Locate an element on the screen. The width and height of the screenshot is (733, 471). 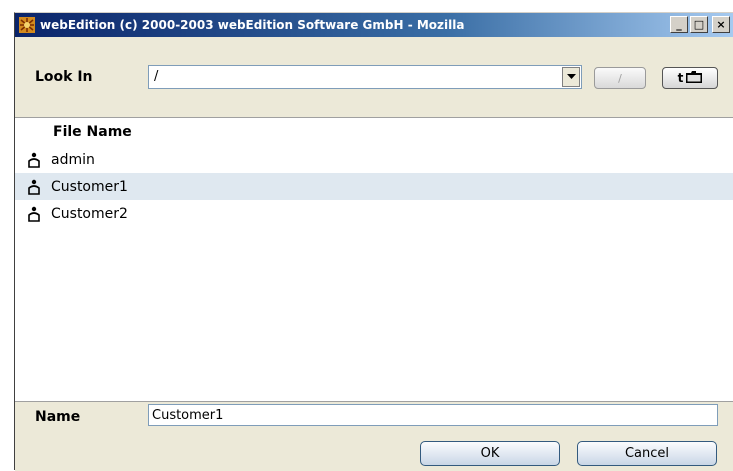
list-item: Customer2 is located at coordinates (374, 213).